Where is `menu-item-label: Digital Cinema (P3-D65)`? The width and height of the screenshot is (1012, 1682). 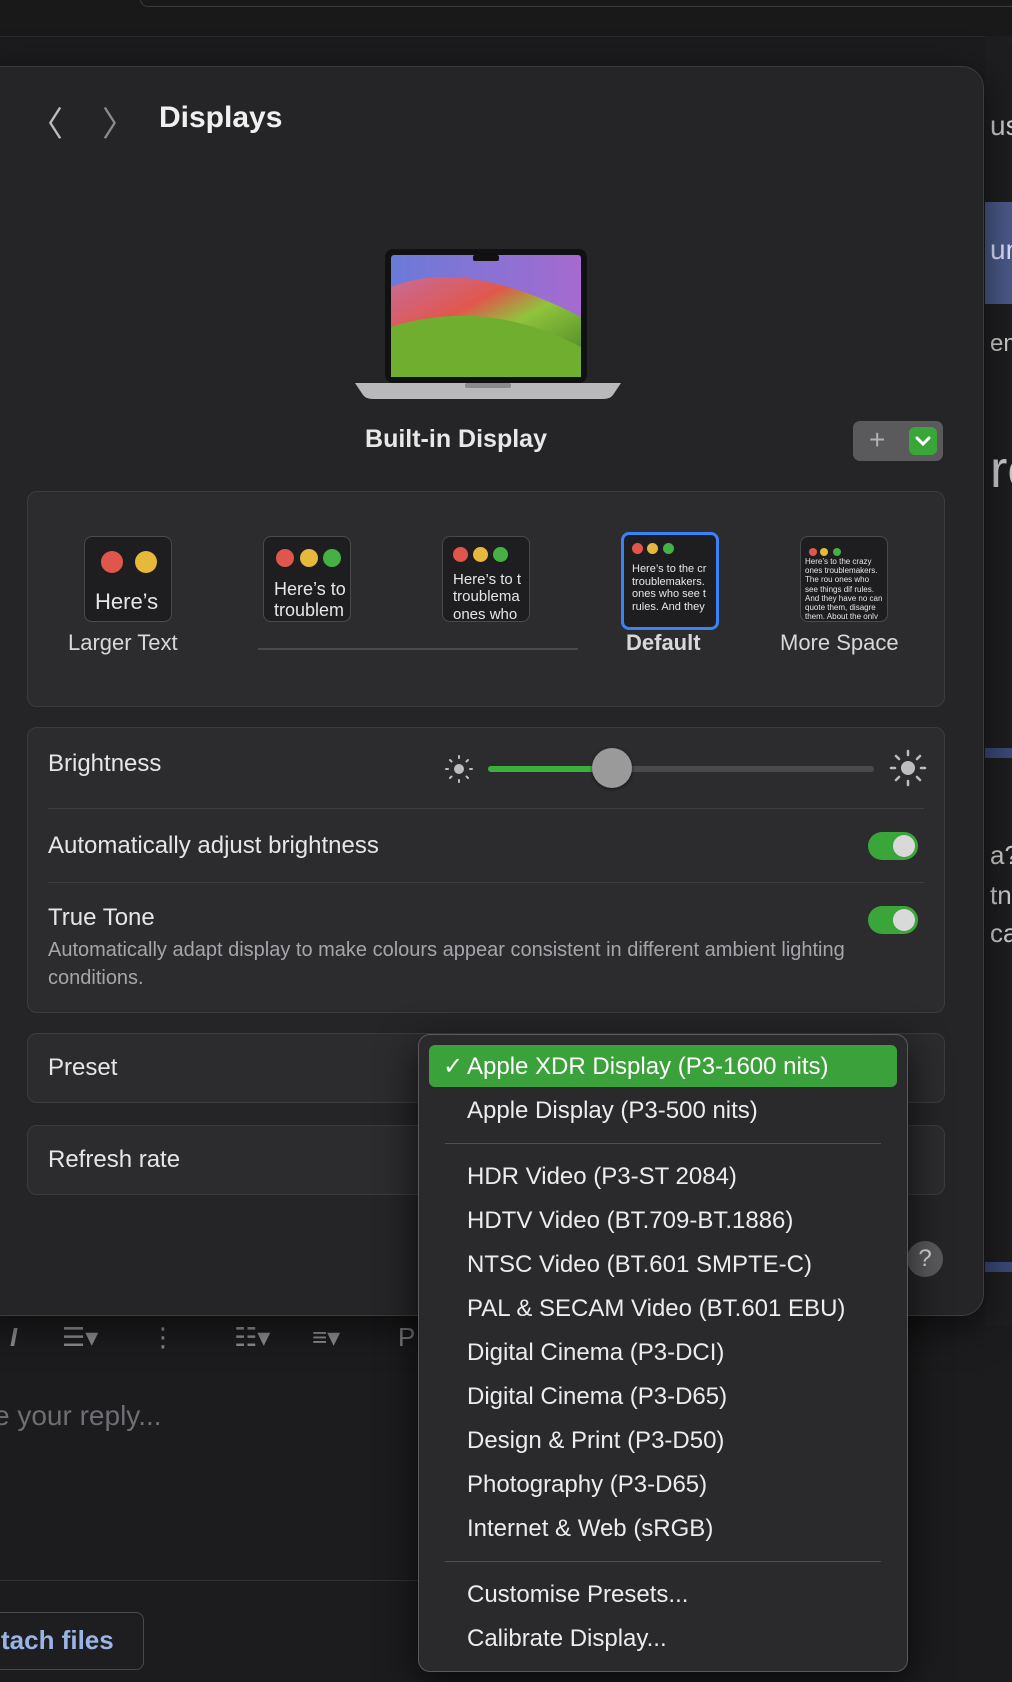 menu-item-label: Digital Cinema (P3-D65) is located at coordinates (597, 1396).